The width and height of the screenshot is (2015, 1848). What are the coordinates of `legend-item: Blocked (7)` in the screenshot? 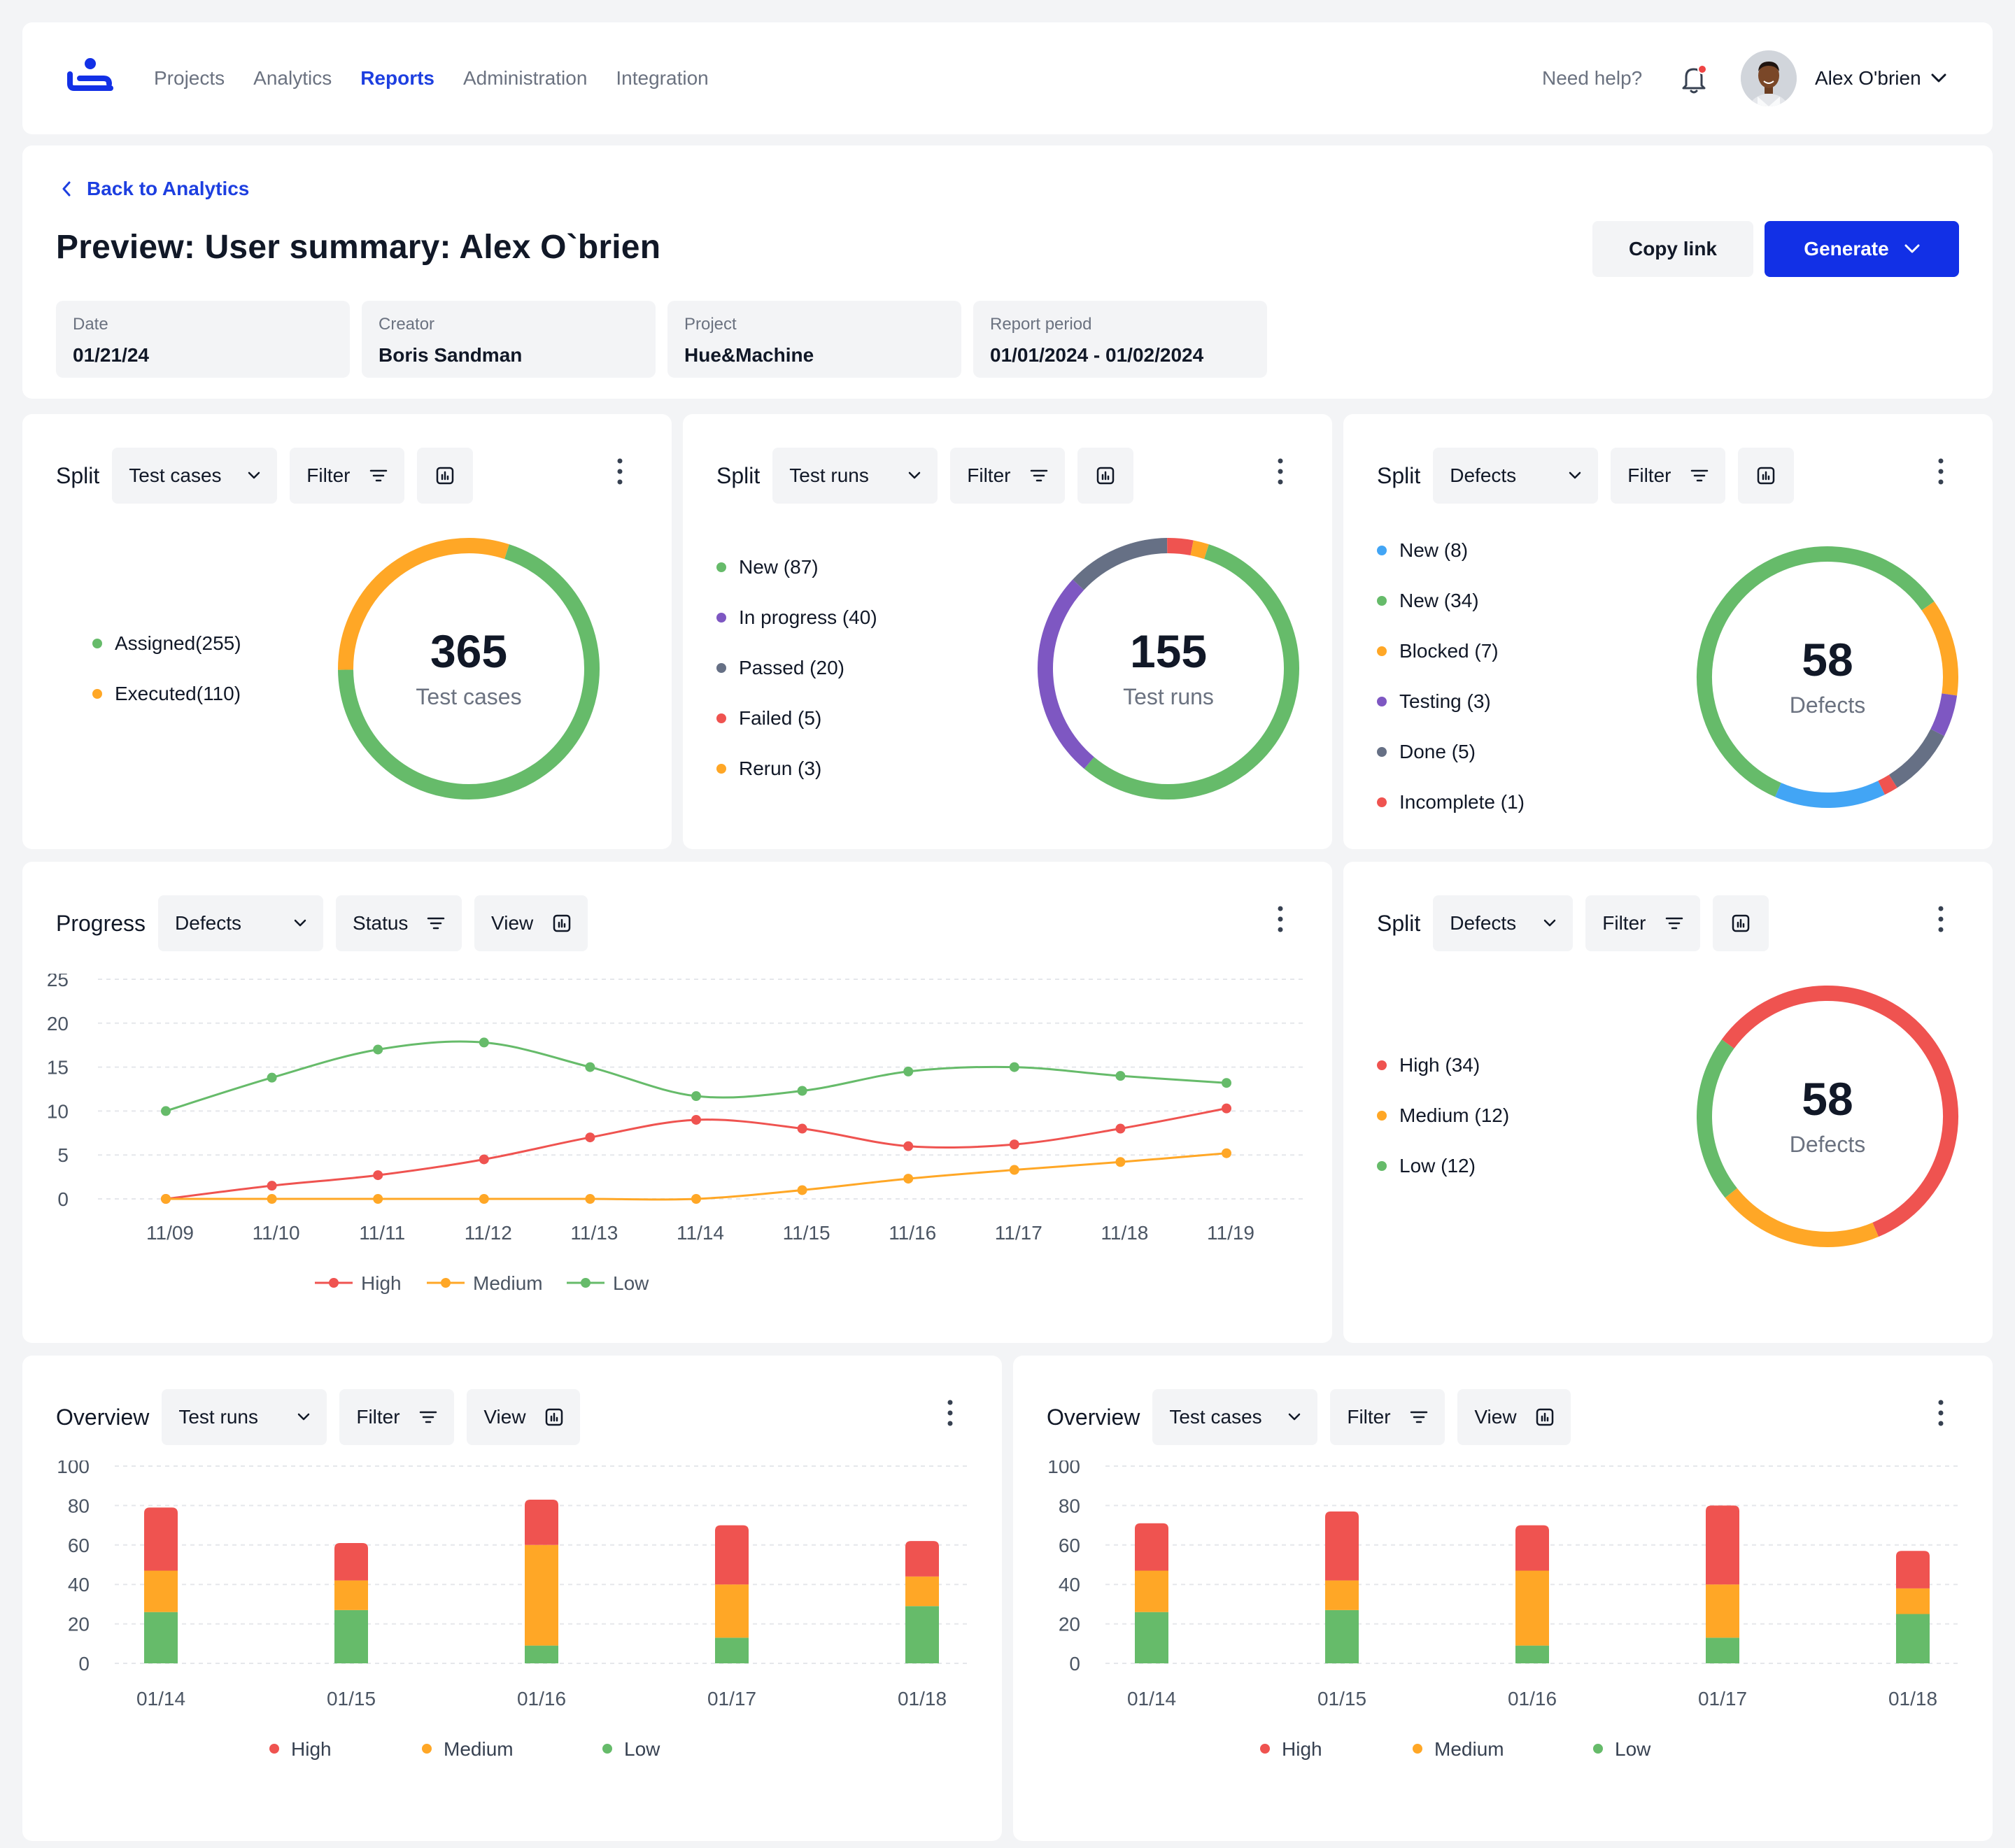 It's located at (1451, 651).